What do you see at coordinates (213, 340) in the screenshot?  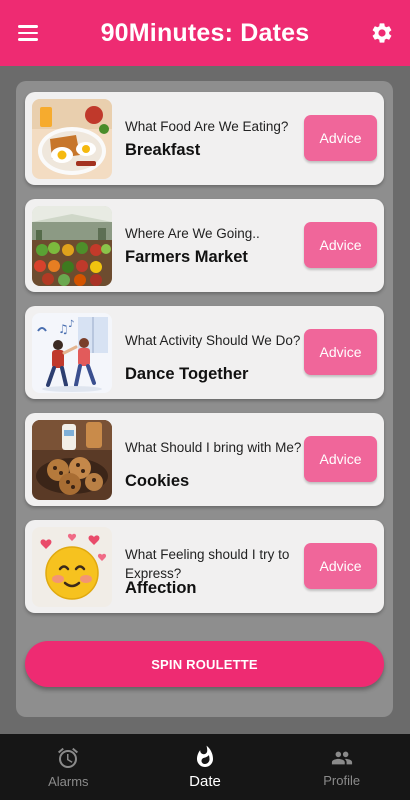 I see `card-question: What Activity Should We Do?` at bounding box center [213, 340].